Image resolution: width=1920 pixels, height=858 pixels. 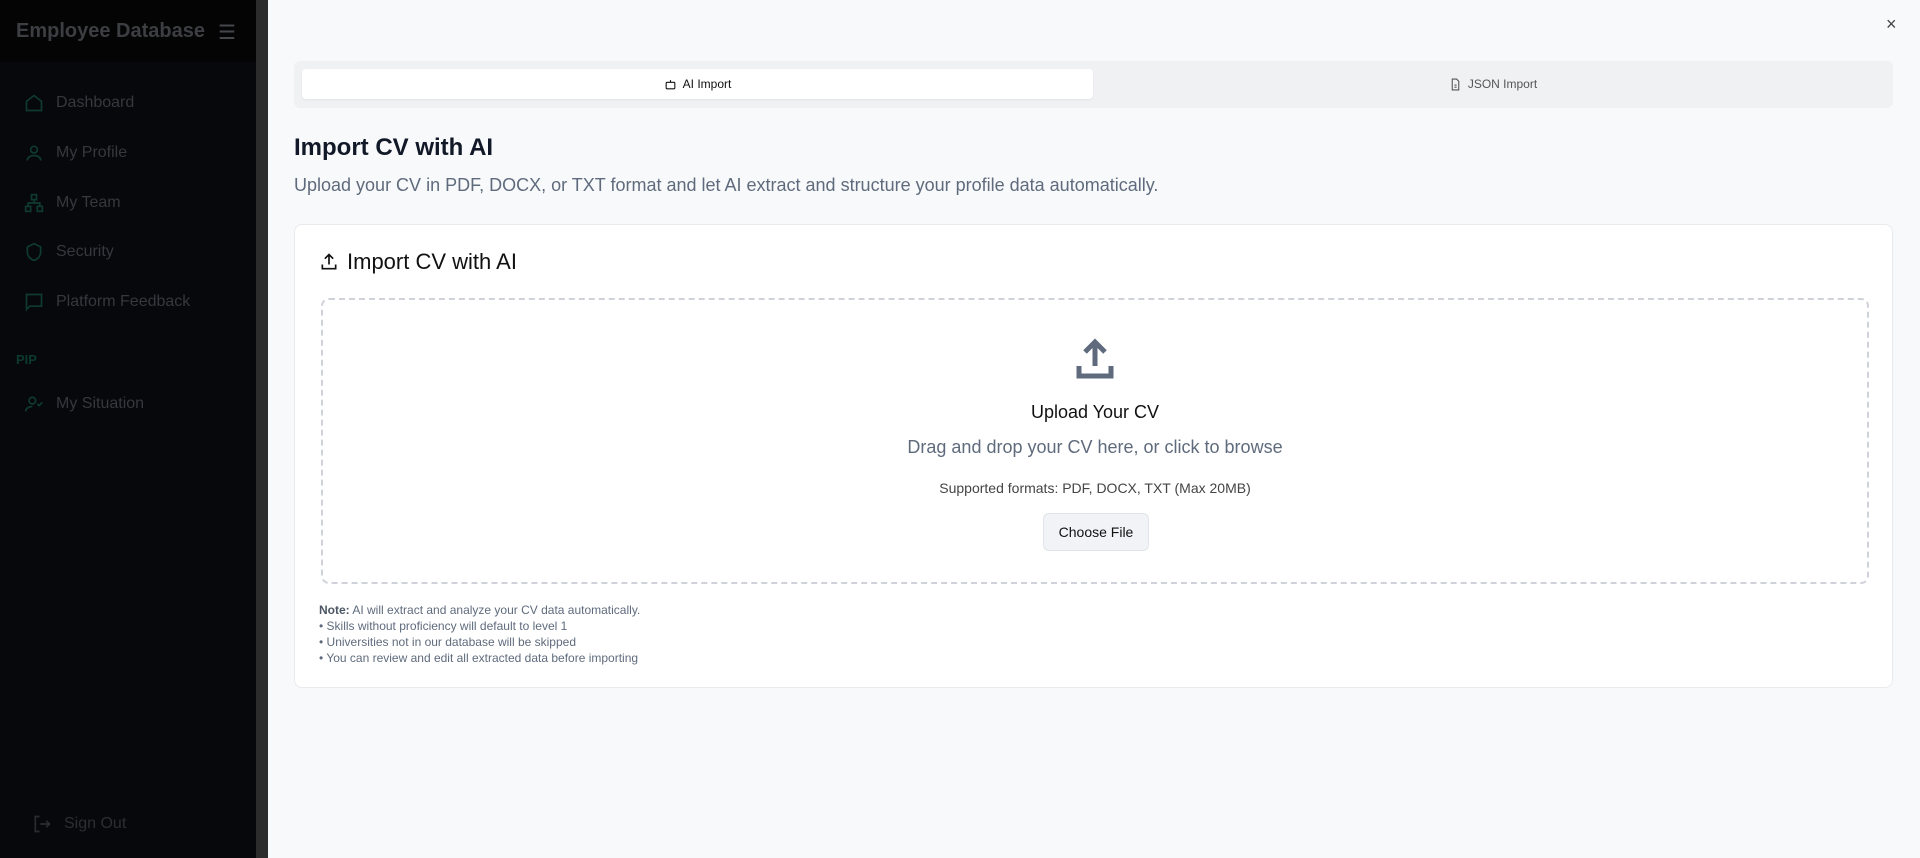 What do you see at coordinates (34, 203) in the screenshot?
I see `network-icon` at bounding box center [34, 203].